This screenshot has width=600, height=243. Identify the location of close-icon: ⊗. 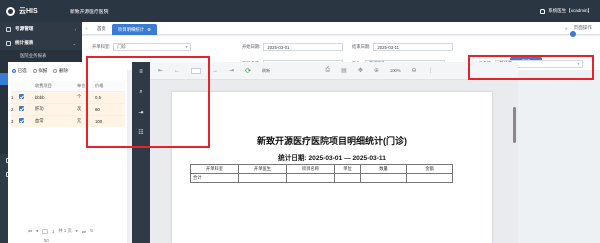
(149, 29).